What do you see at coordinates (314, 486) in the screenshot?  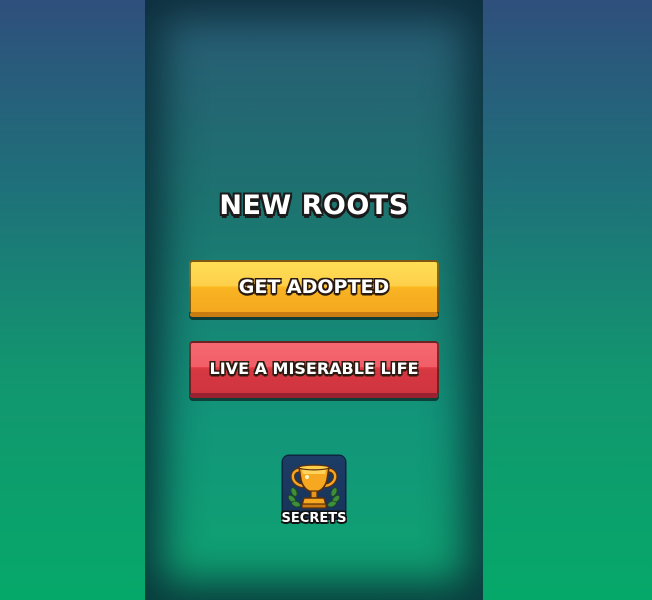 I see `trophy-icon` at bounding box center [314, 486].